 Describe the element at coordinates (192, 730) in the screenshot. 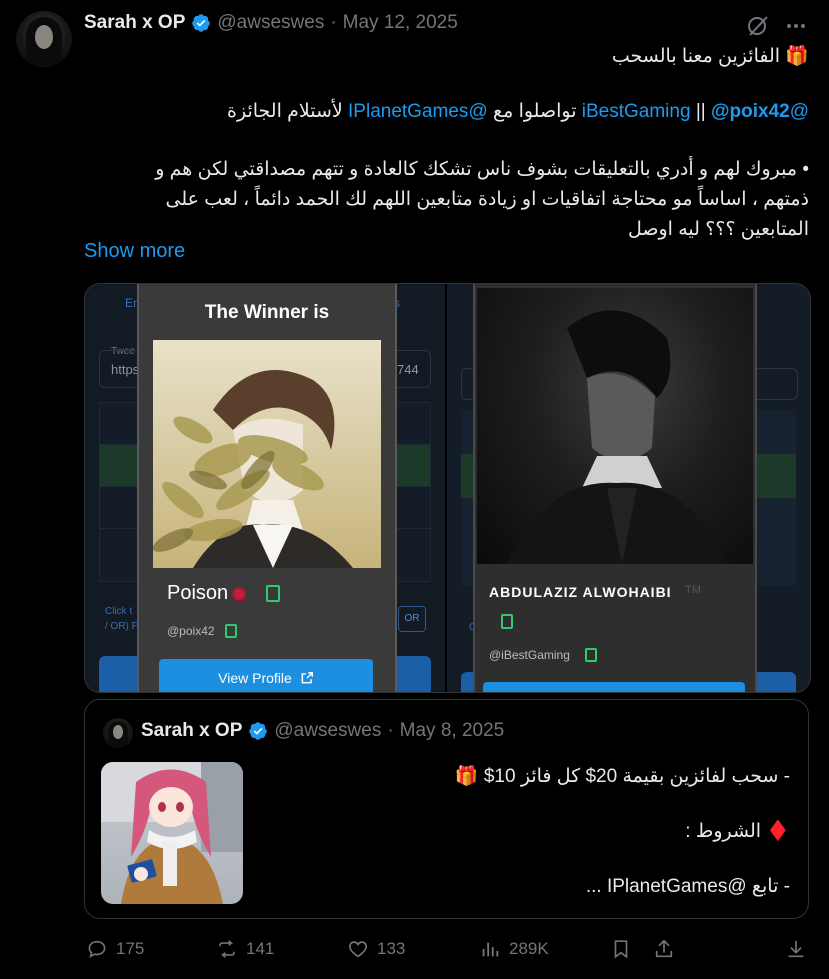

I see `quoted-author-name: Sarah x OP` at that location.